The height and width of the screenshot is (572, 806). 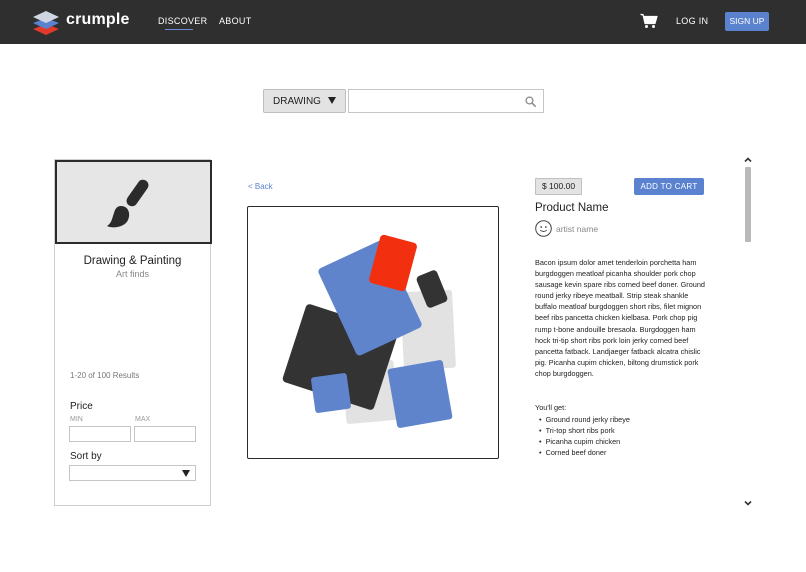 What do you see at coordinates (369, 331) in the screenshot?
I see `abstract-artwork` at bounding box center [369, 331].